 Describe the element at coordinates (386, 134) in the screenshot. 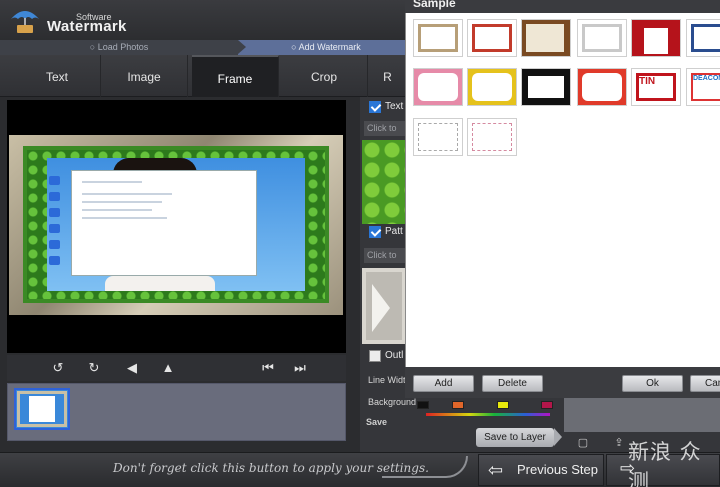

I see `text-hint-input: Click to ac` at that location.